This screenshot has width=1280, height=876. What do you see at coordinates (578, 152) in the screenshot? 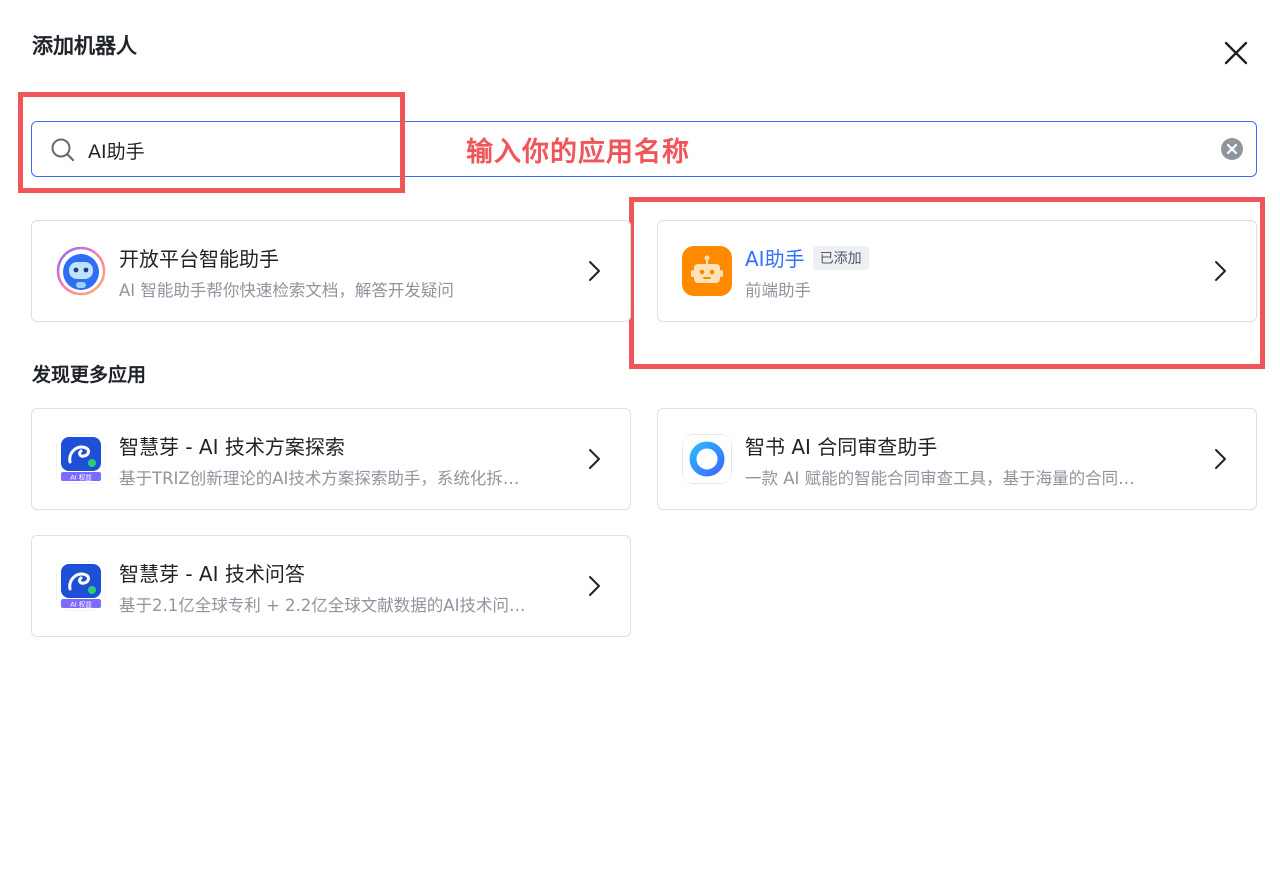
I see `annotation-text: 输入你的应用名称` at bounding box center [578, 152].